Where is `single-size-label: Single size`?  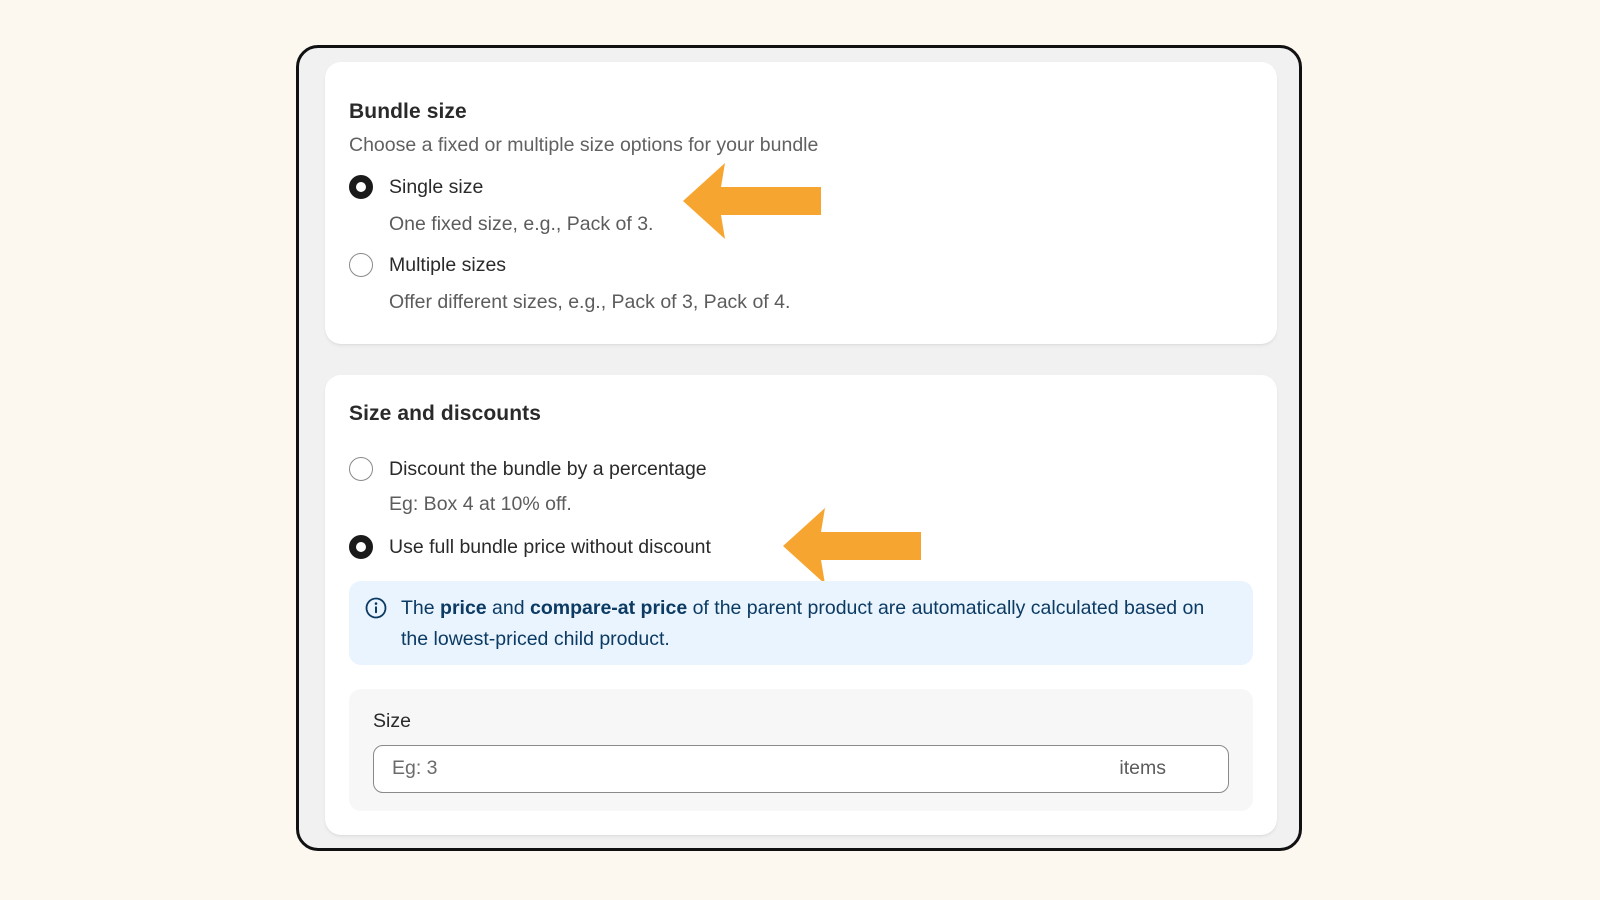 single-size-label: Single size is located at coordinates (436, 186).